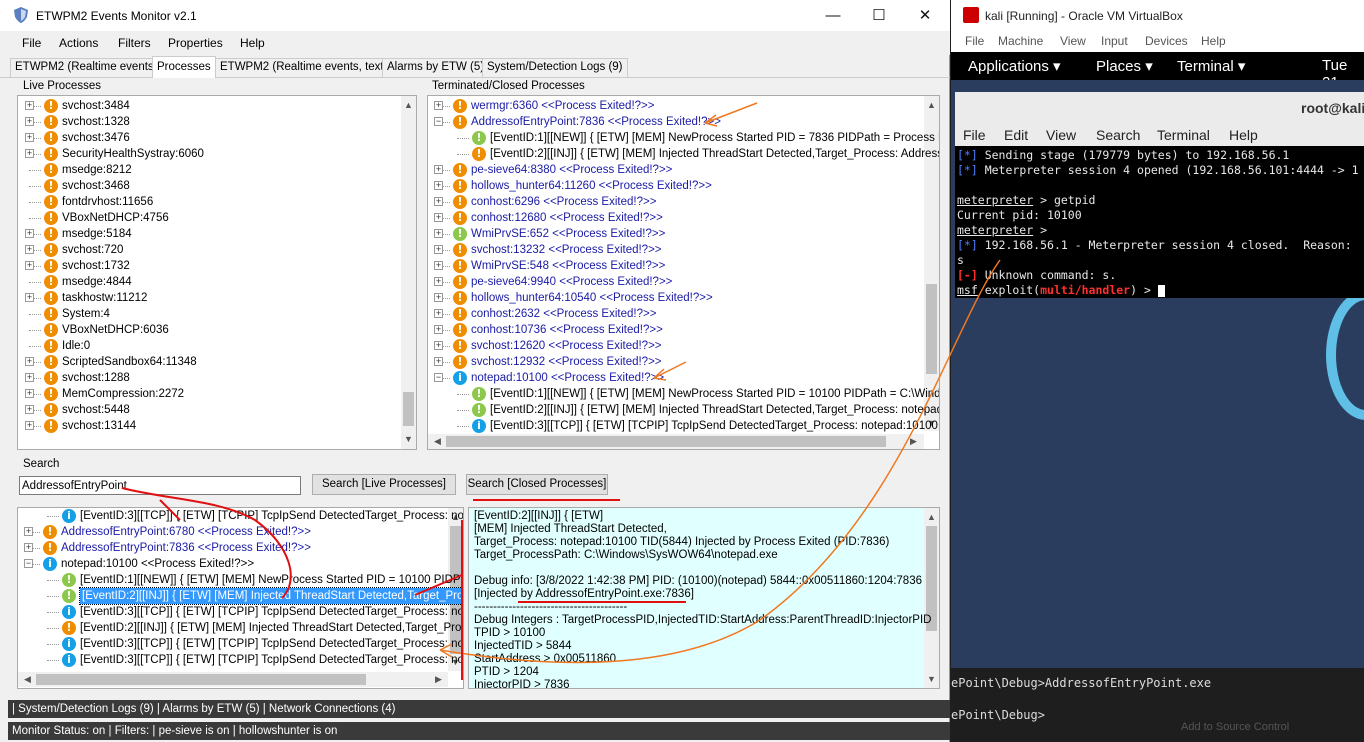 Image resolution: width=1364 pixels, height=742 pixels. Describe the element at coordinates (879, 15) in the screenshot. I see `maximize-button: ☐` at that location.